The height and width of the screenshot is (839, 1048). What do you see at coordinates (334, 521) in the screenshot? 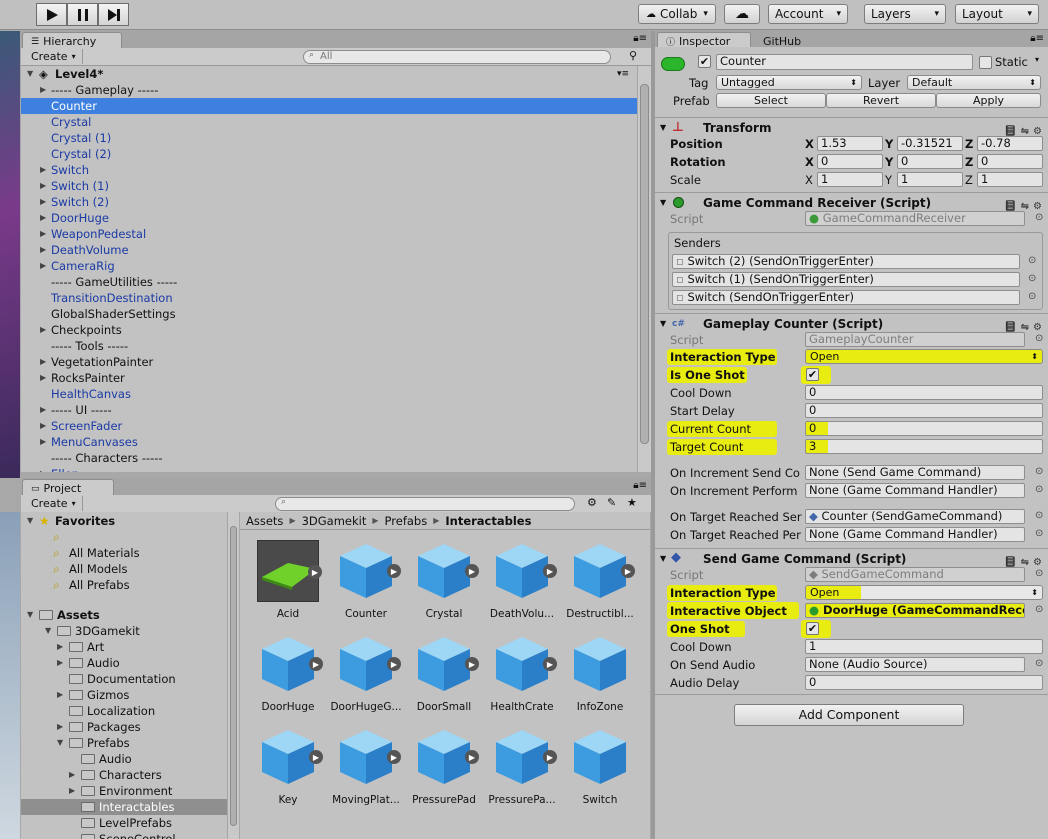
I see `breadcrumb-item: 3DGamekit` at bounding box center [334, 521].